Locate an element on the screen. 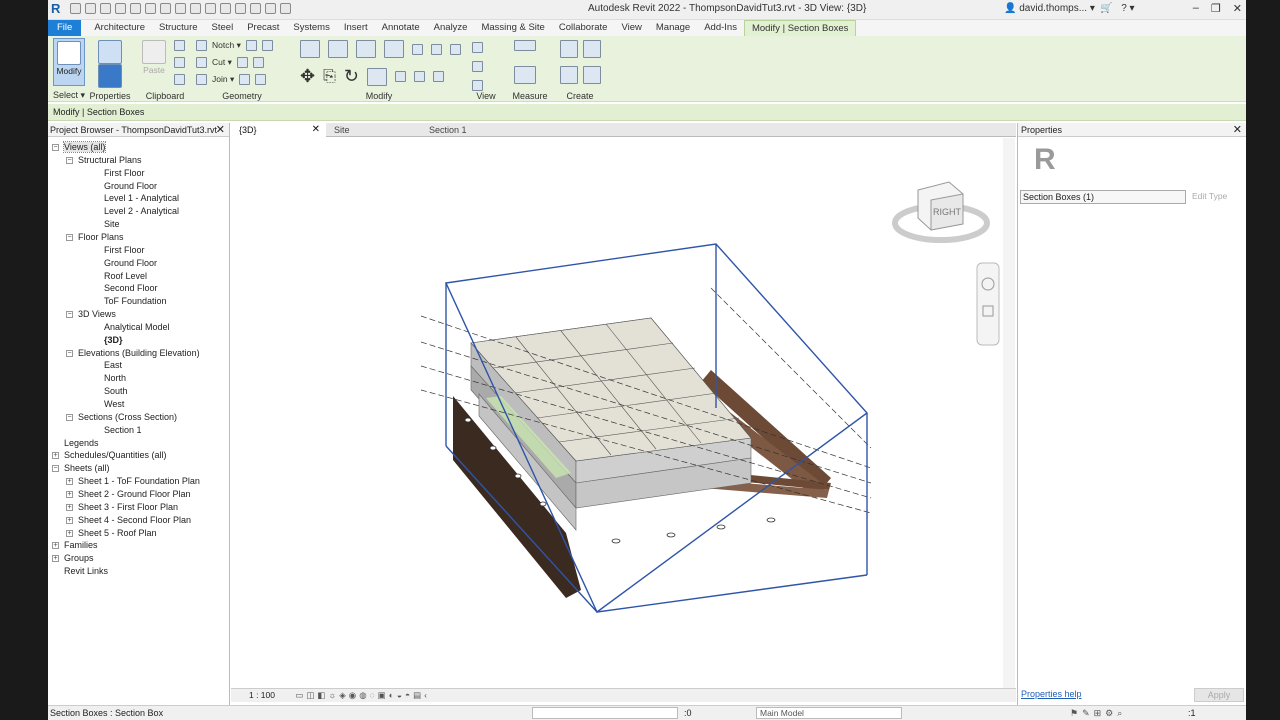 This screenshot has width=1280, height=720. text-icon is located at coordinates (210, 8).